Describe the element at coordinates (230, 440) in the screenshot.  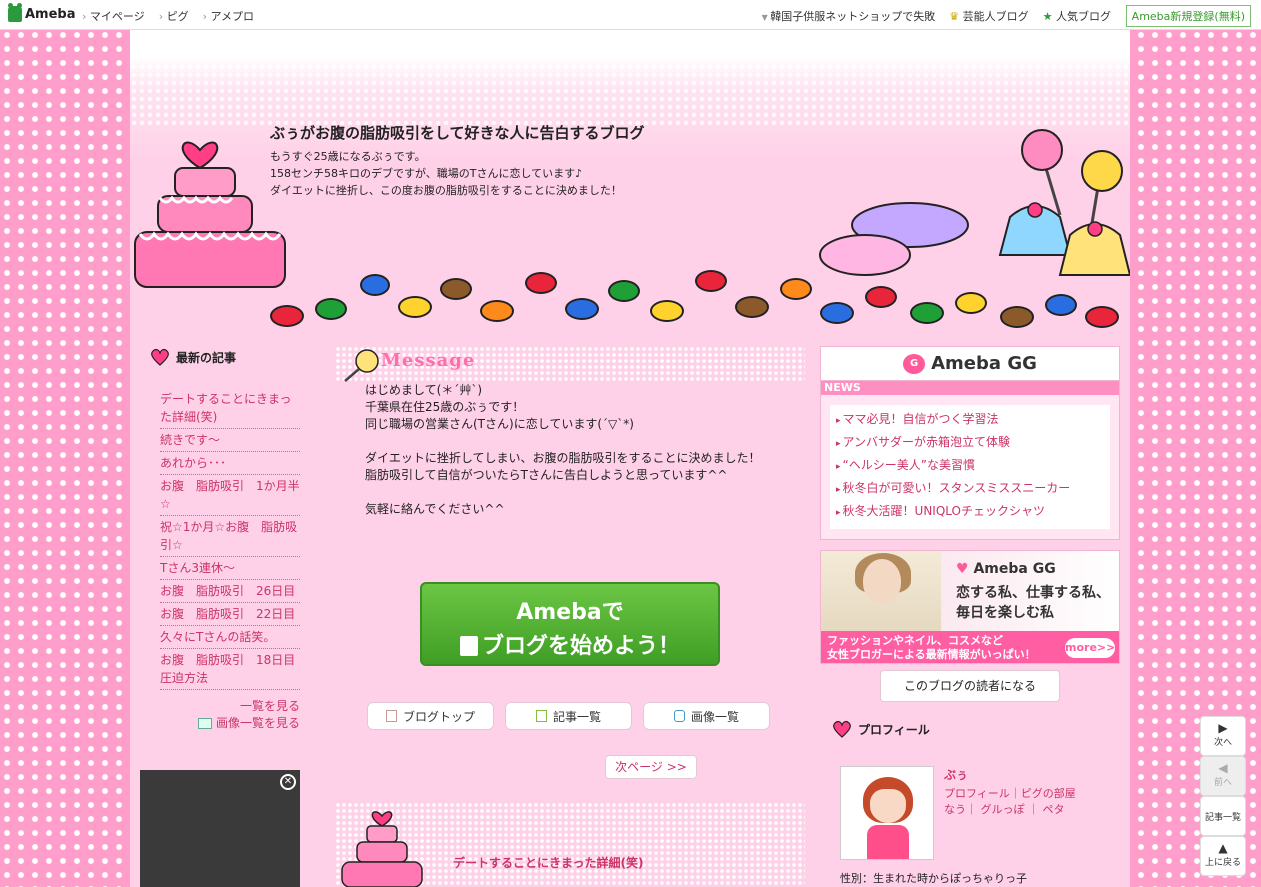
I see `recent-article-link: 続きです～` at that location.